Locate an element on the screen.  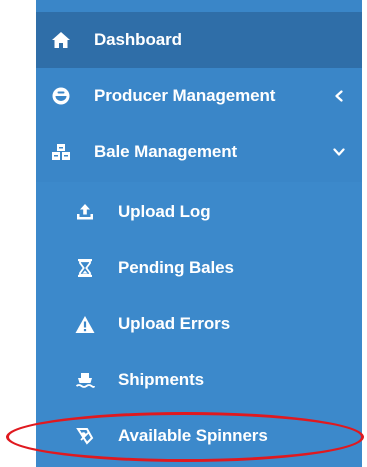
sidebar-item-label: Upload Log is located at coordinates (164, 211).